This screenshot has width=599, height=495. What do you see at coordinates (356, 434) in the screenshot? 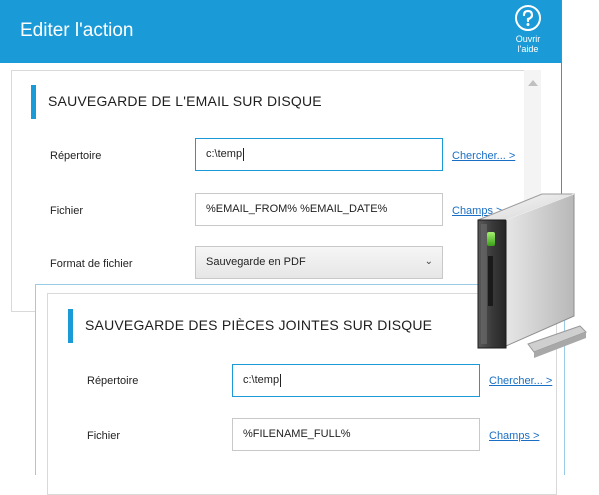
I see `attachments-file-input: %FILENAME_FULL%` at bounding box center [356, 434].